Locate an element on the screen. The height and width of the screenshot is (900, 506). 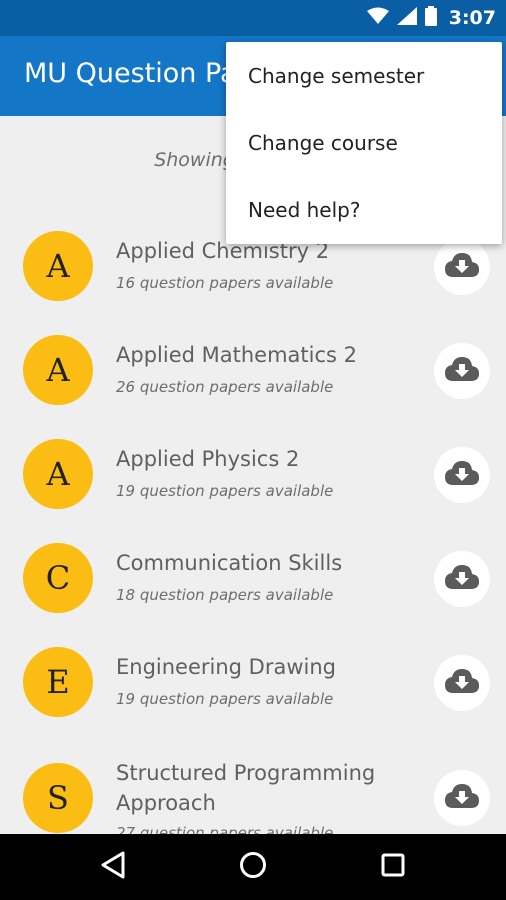
overflow-menu: Change semester Change course Need help? is located at coordinates (364, 143).